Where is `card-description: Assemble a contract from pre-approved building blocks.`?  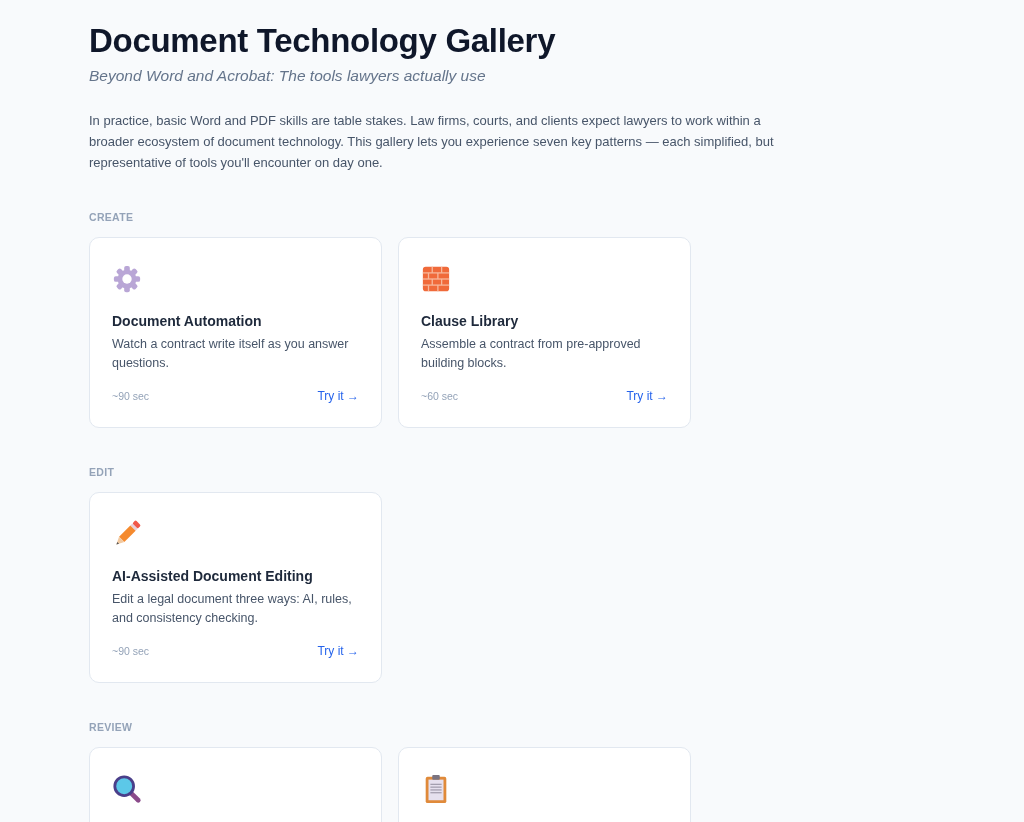
card-description: Assemble a contract from pre-approved building blocks. is located at coordinates (531, 354).